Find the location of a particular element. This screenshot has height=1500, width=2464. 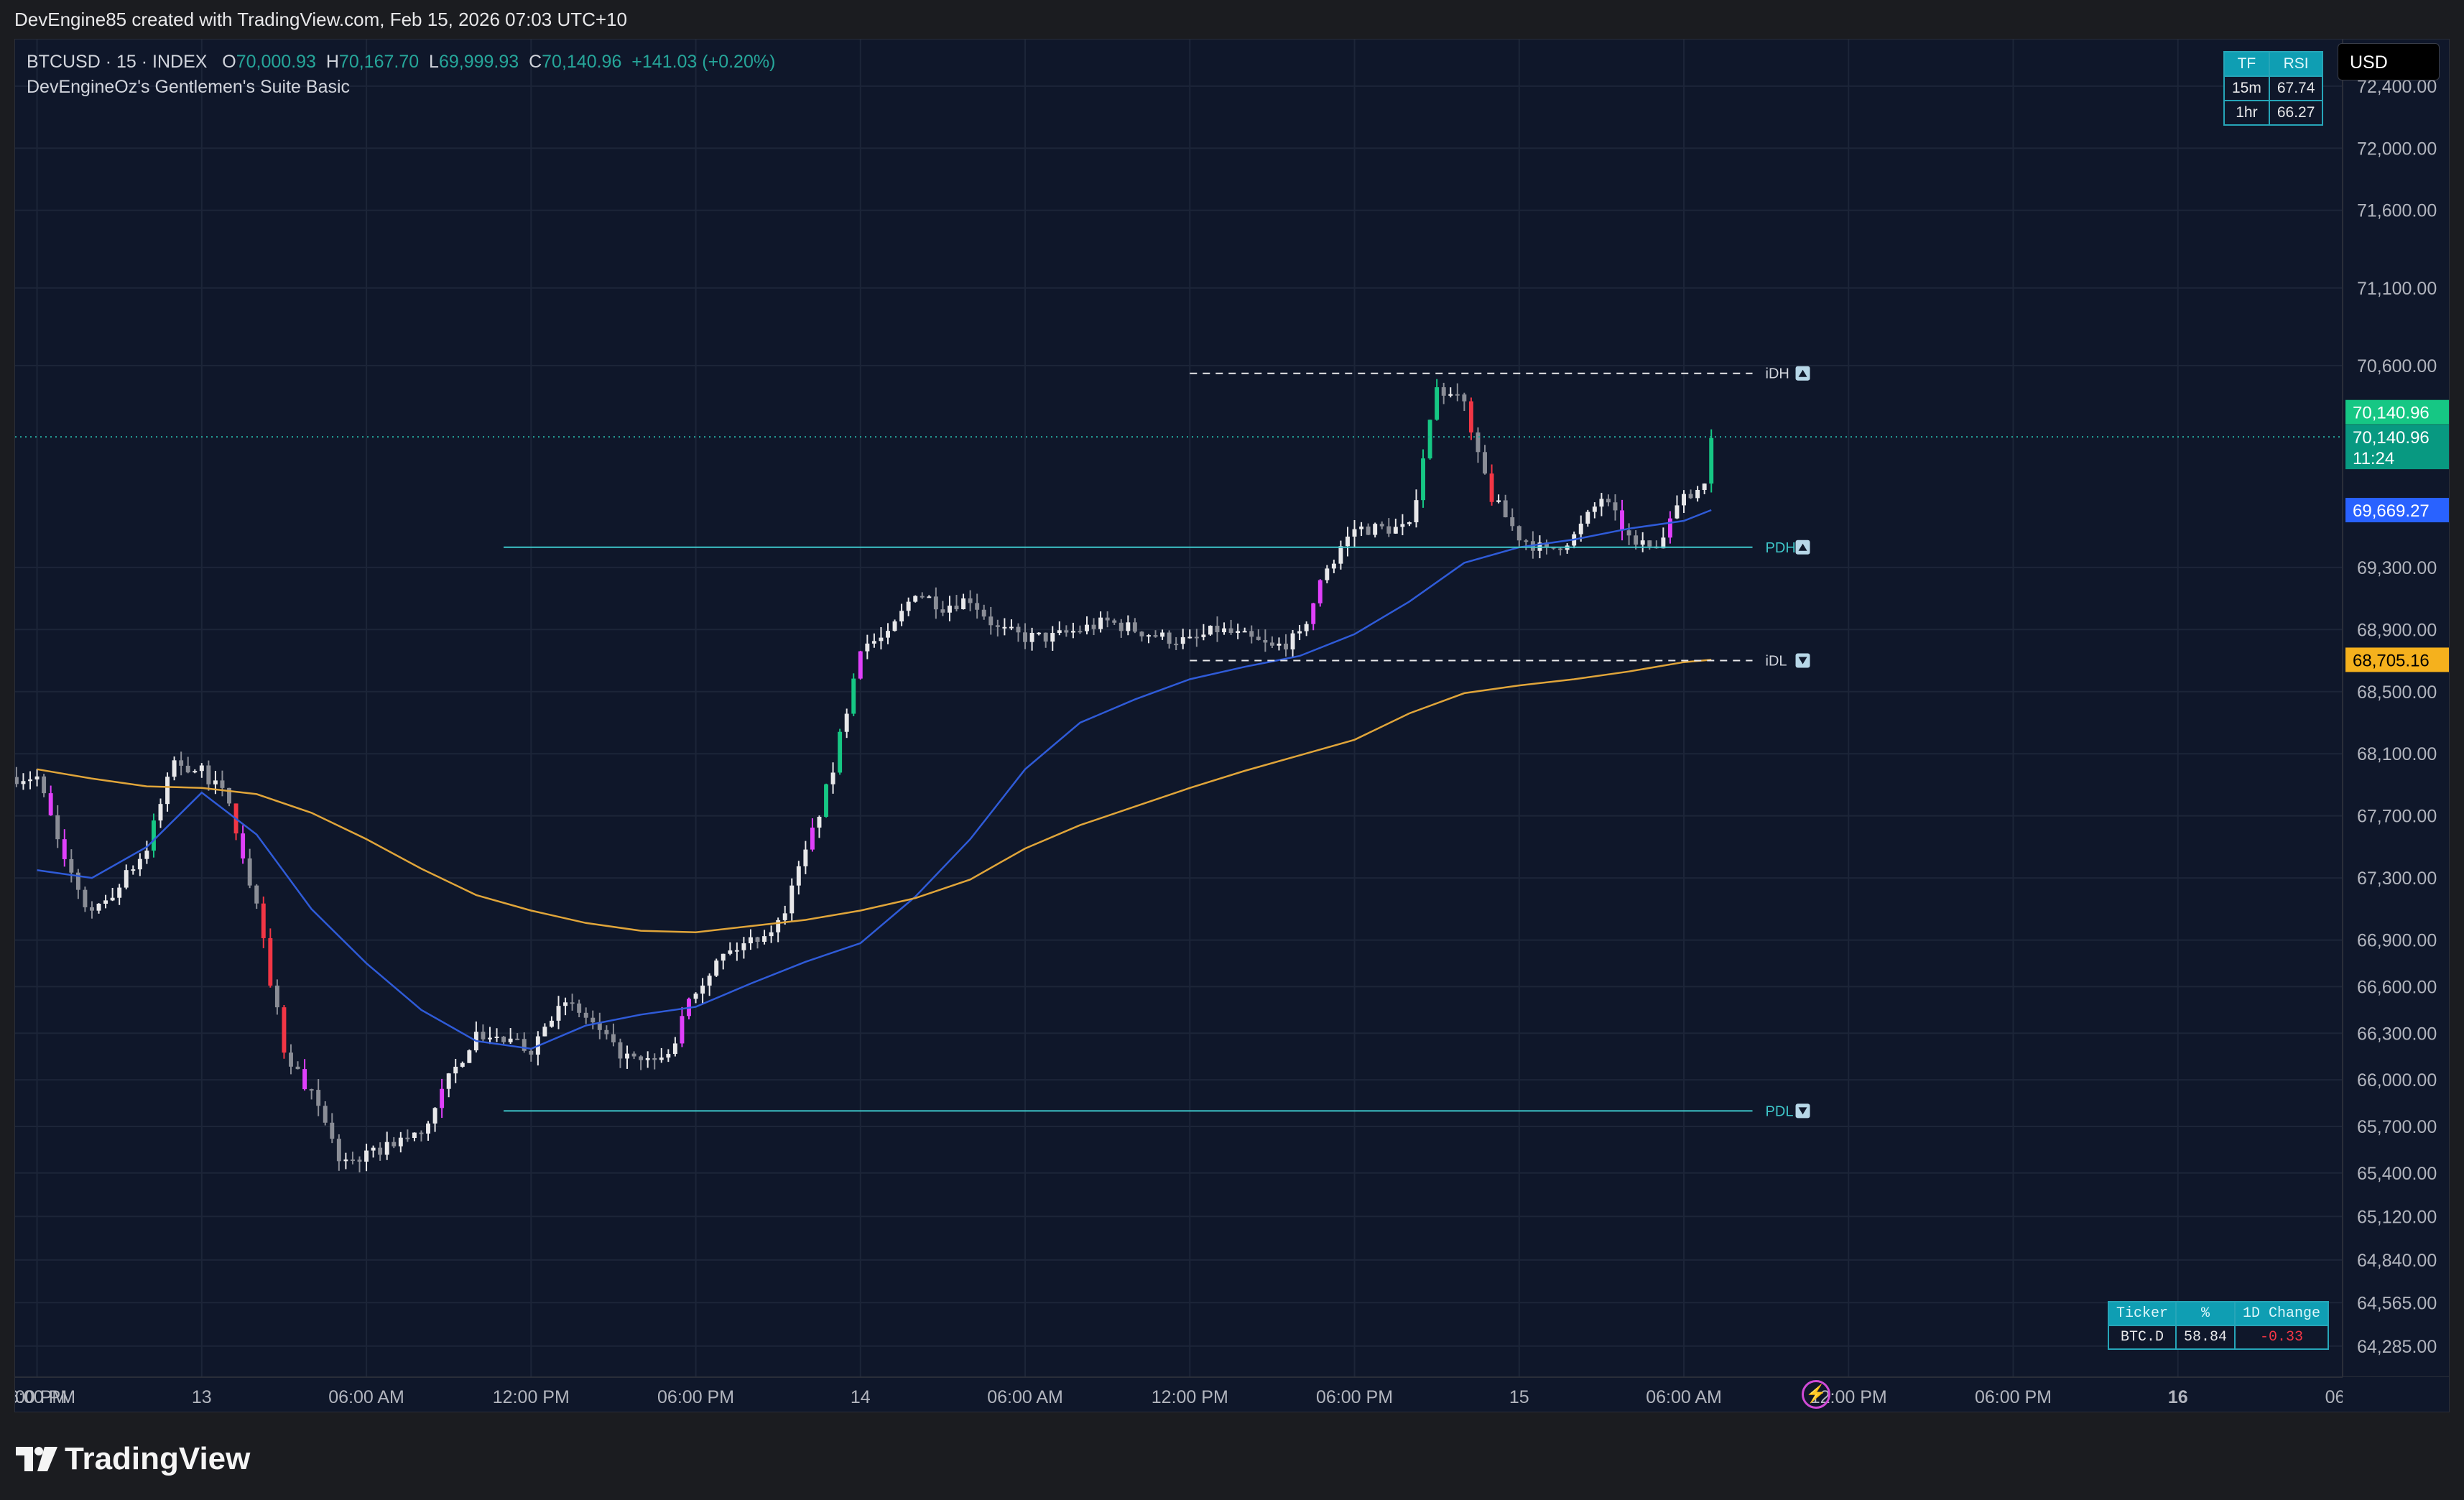

y-tick-label: 68,500.00 is located at coordinates (2397, 692).